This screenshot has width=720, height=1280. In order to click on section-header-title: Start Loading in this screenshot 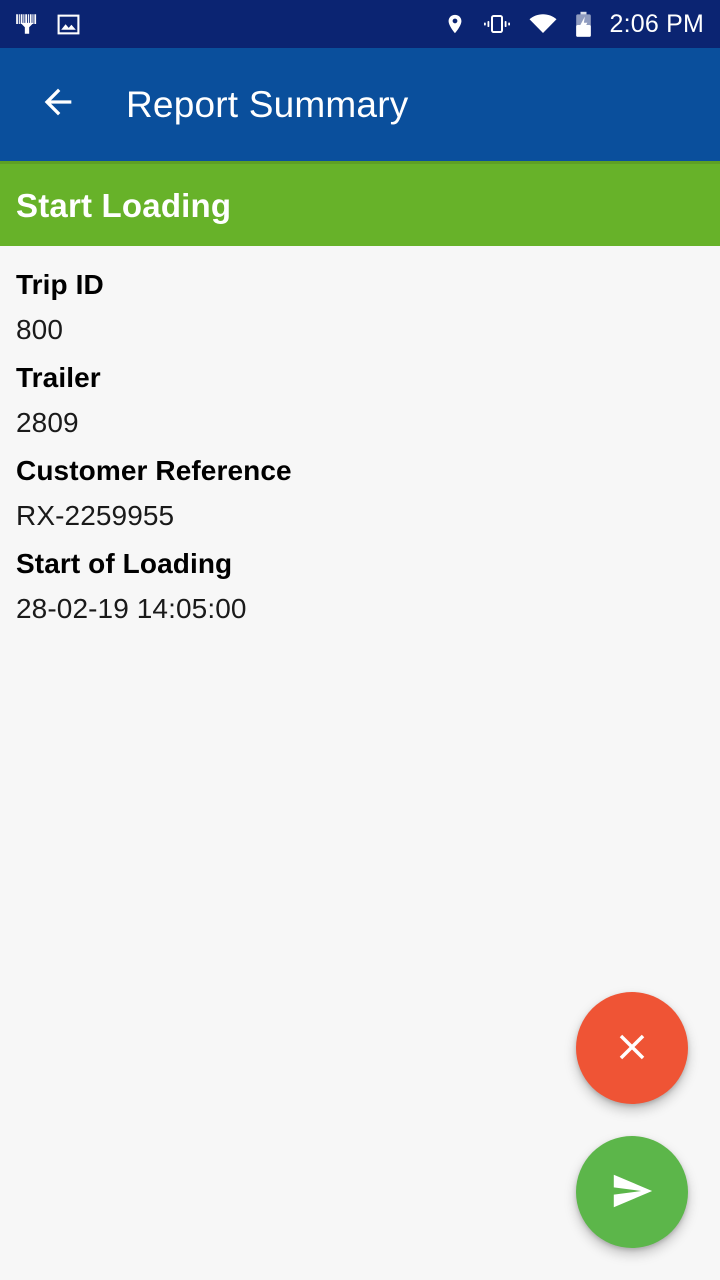, I will do `click(124, 205)`.